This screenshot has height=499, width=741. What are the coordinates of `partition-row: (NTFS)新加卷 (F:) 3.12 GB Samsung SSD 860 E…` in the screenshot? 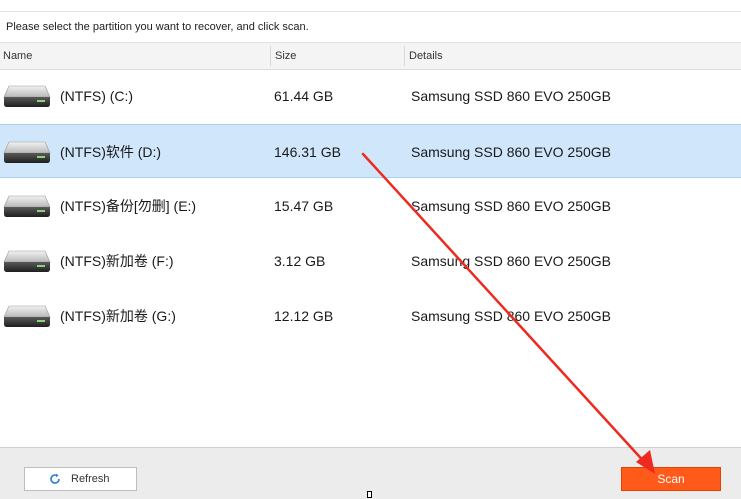 It's located at (370, 261).